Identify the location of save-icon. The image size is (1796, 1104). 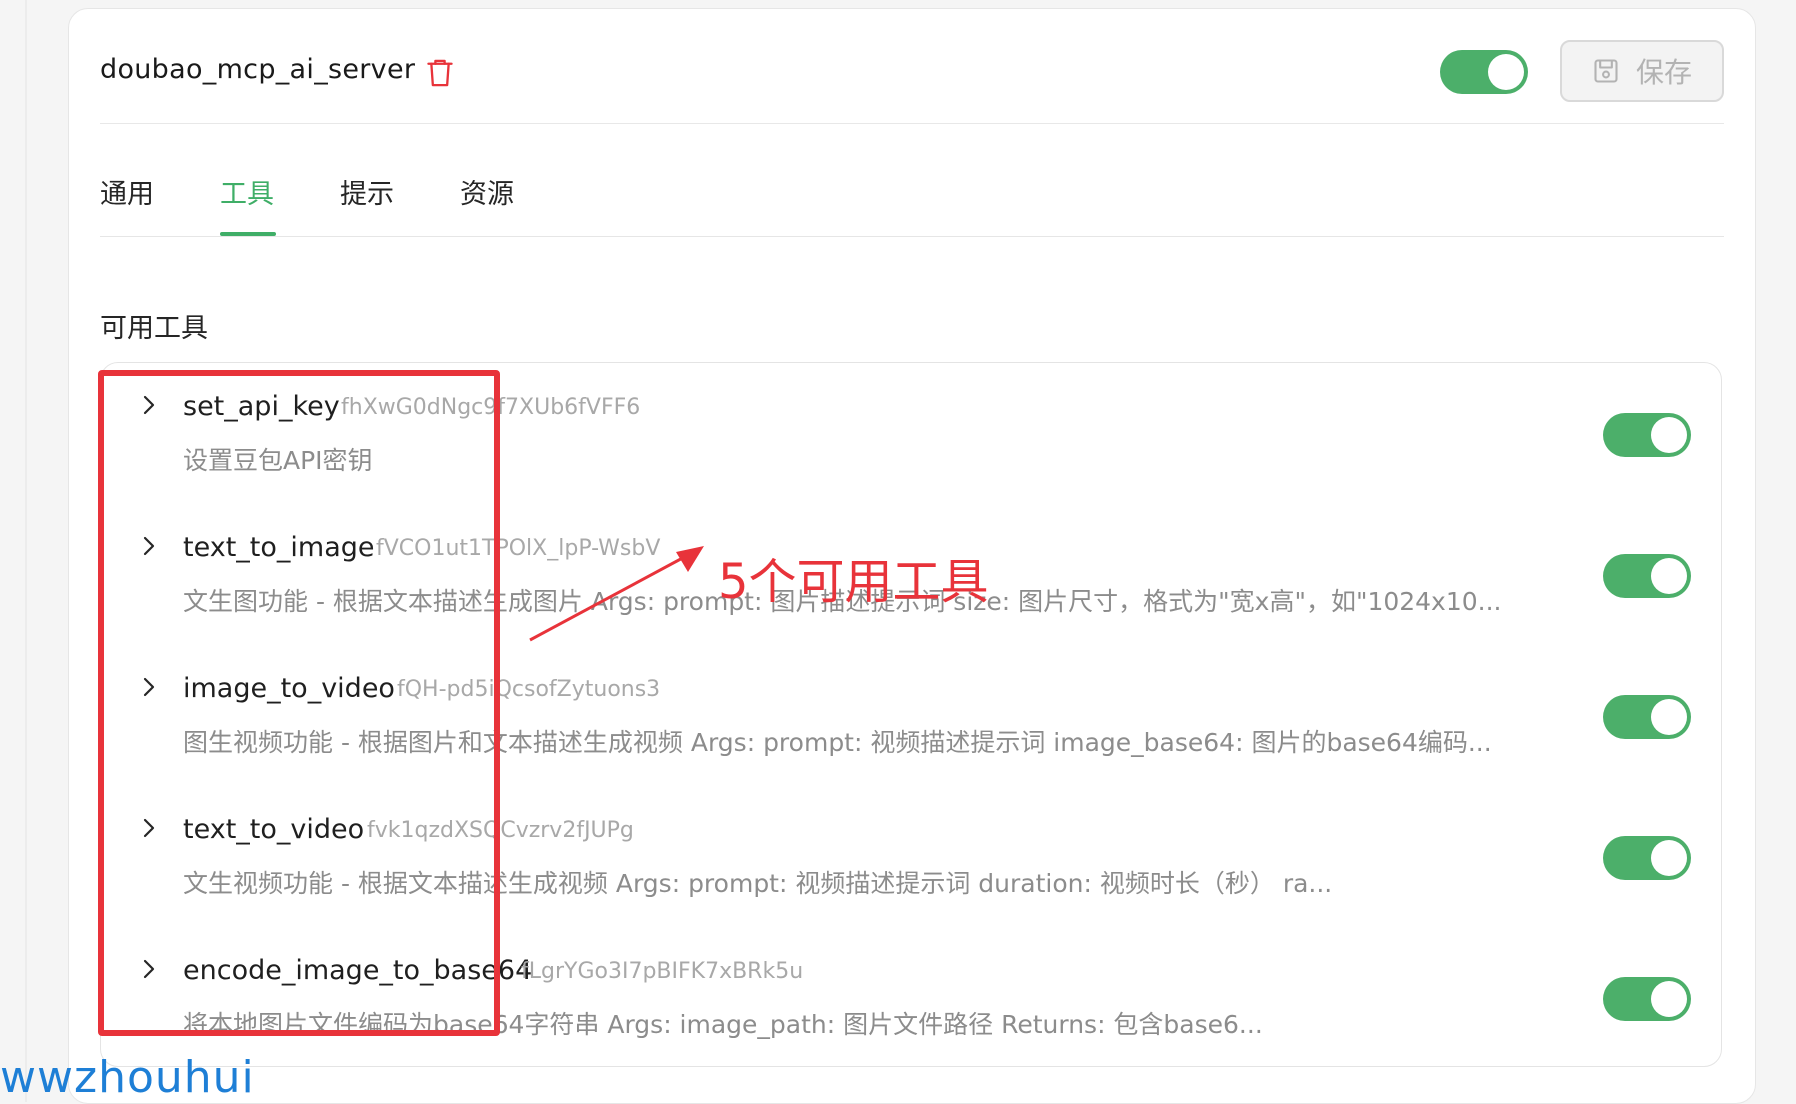
(1606, 71).